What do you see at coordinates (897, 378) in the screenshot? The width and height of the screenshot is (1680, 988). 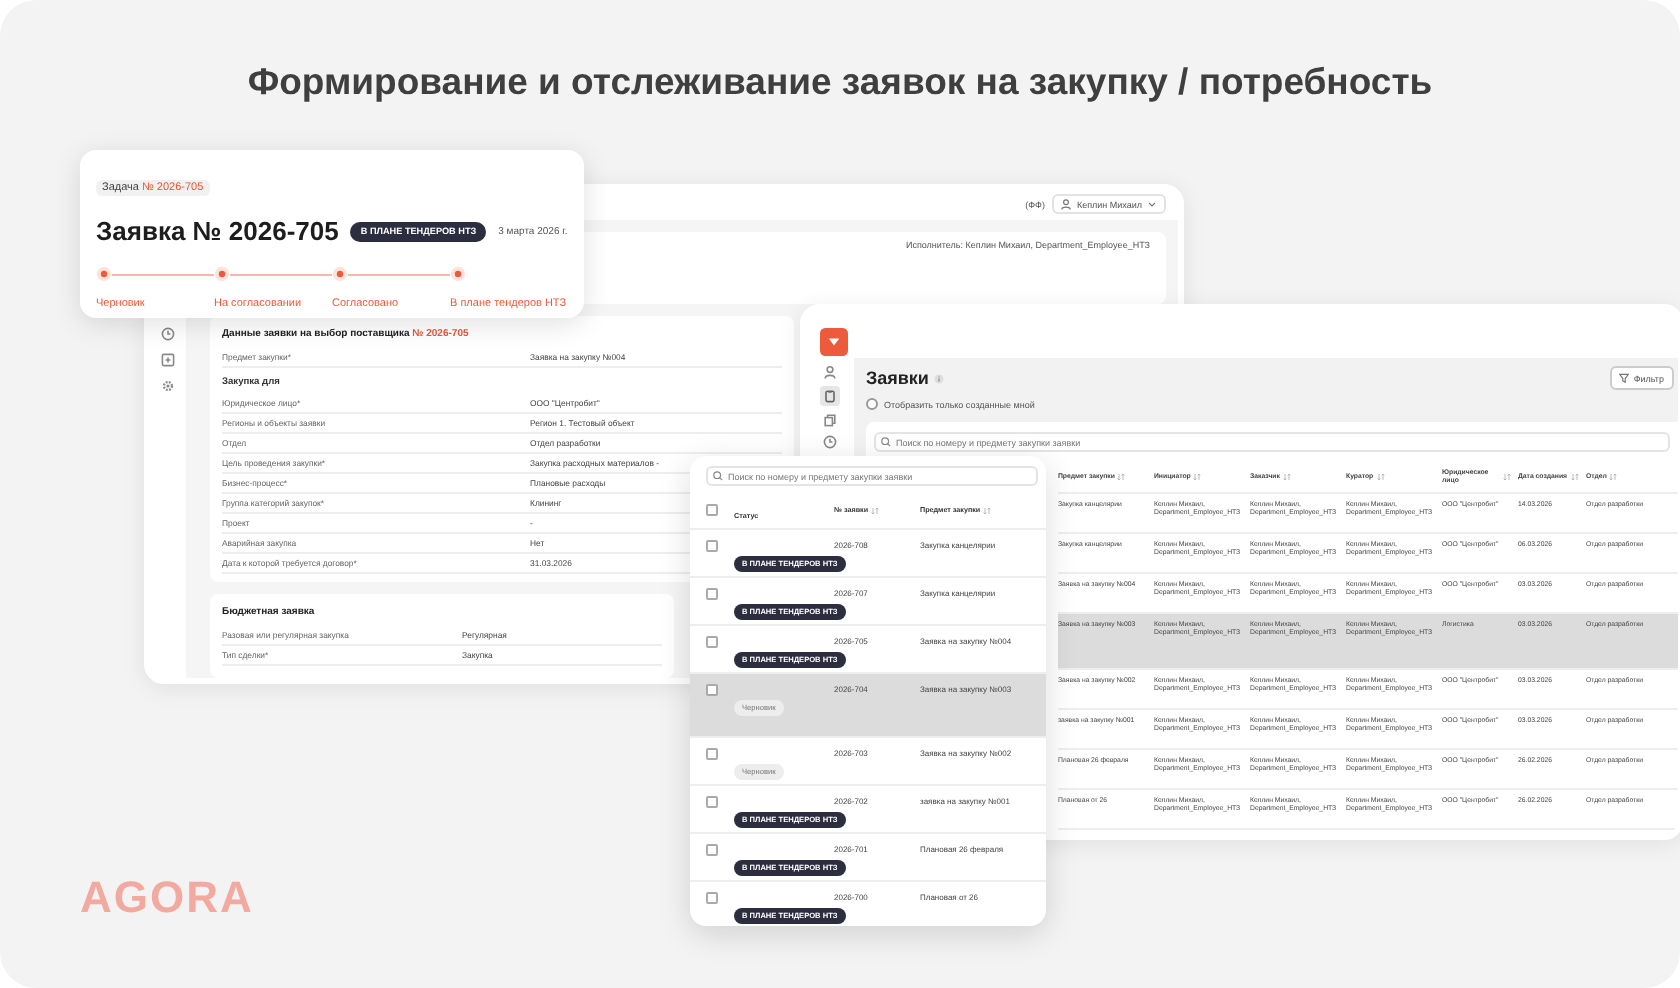 I see `page-title: Заявки` at bounding box center [897, 378].